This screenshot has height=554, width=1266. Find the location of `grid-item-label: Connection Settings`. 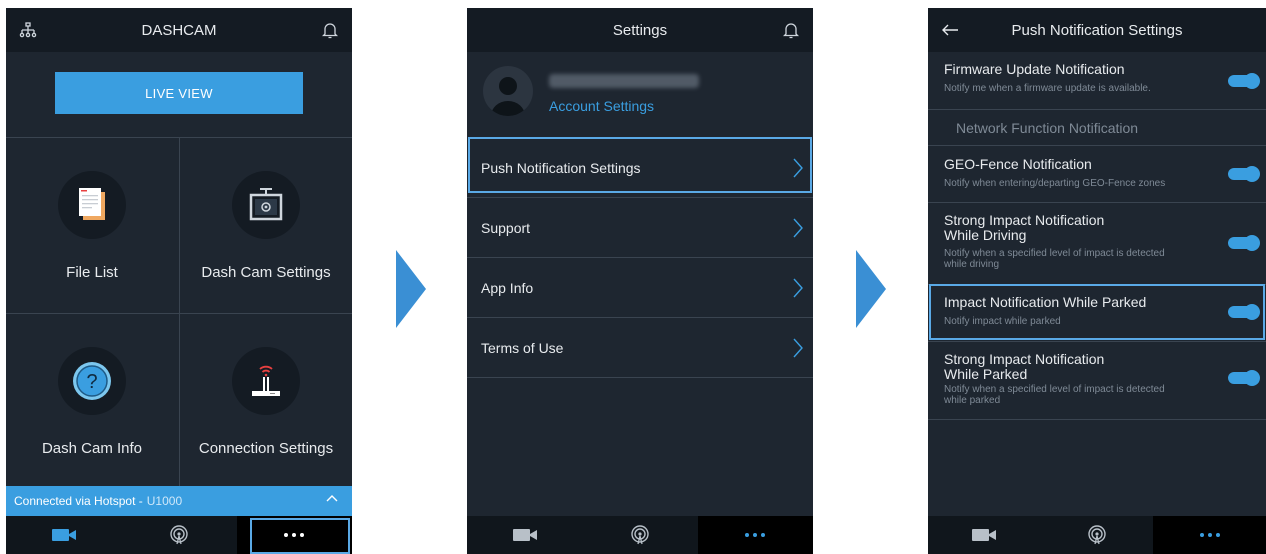

grid-item-label: Connection Settings is located at coordinates (266, 448).